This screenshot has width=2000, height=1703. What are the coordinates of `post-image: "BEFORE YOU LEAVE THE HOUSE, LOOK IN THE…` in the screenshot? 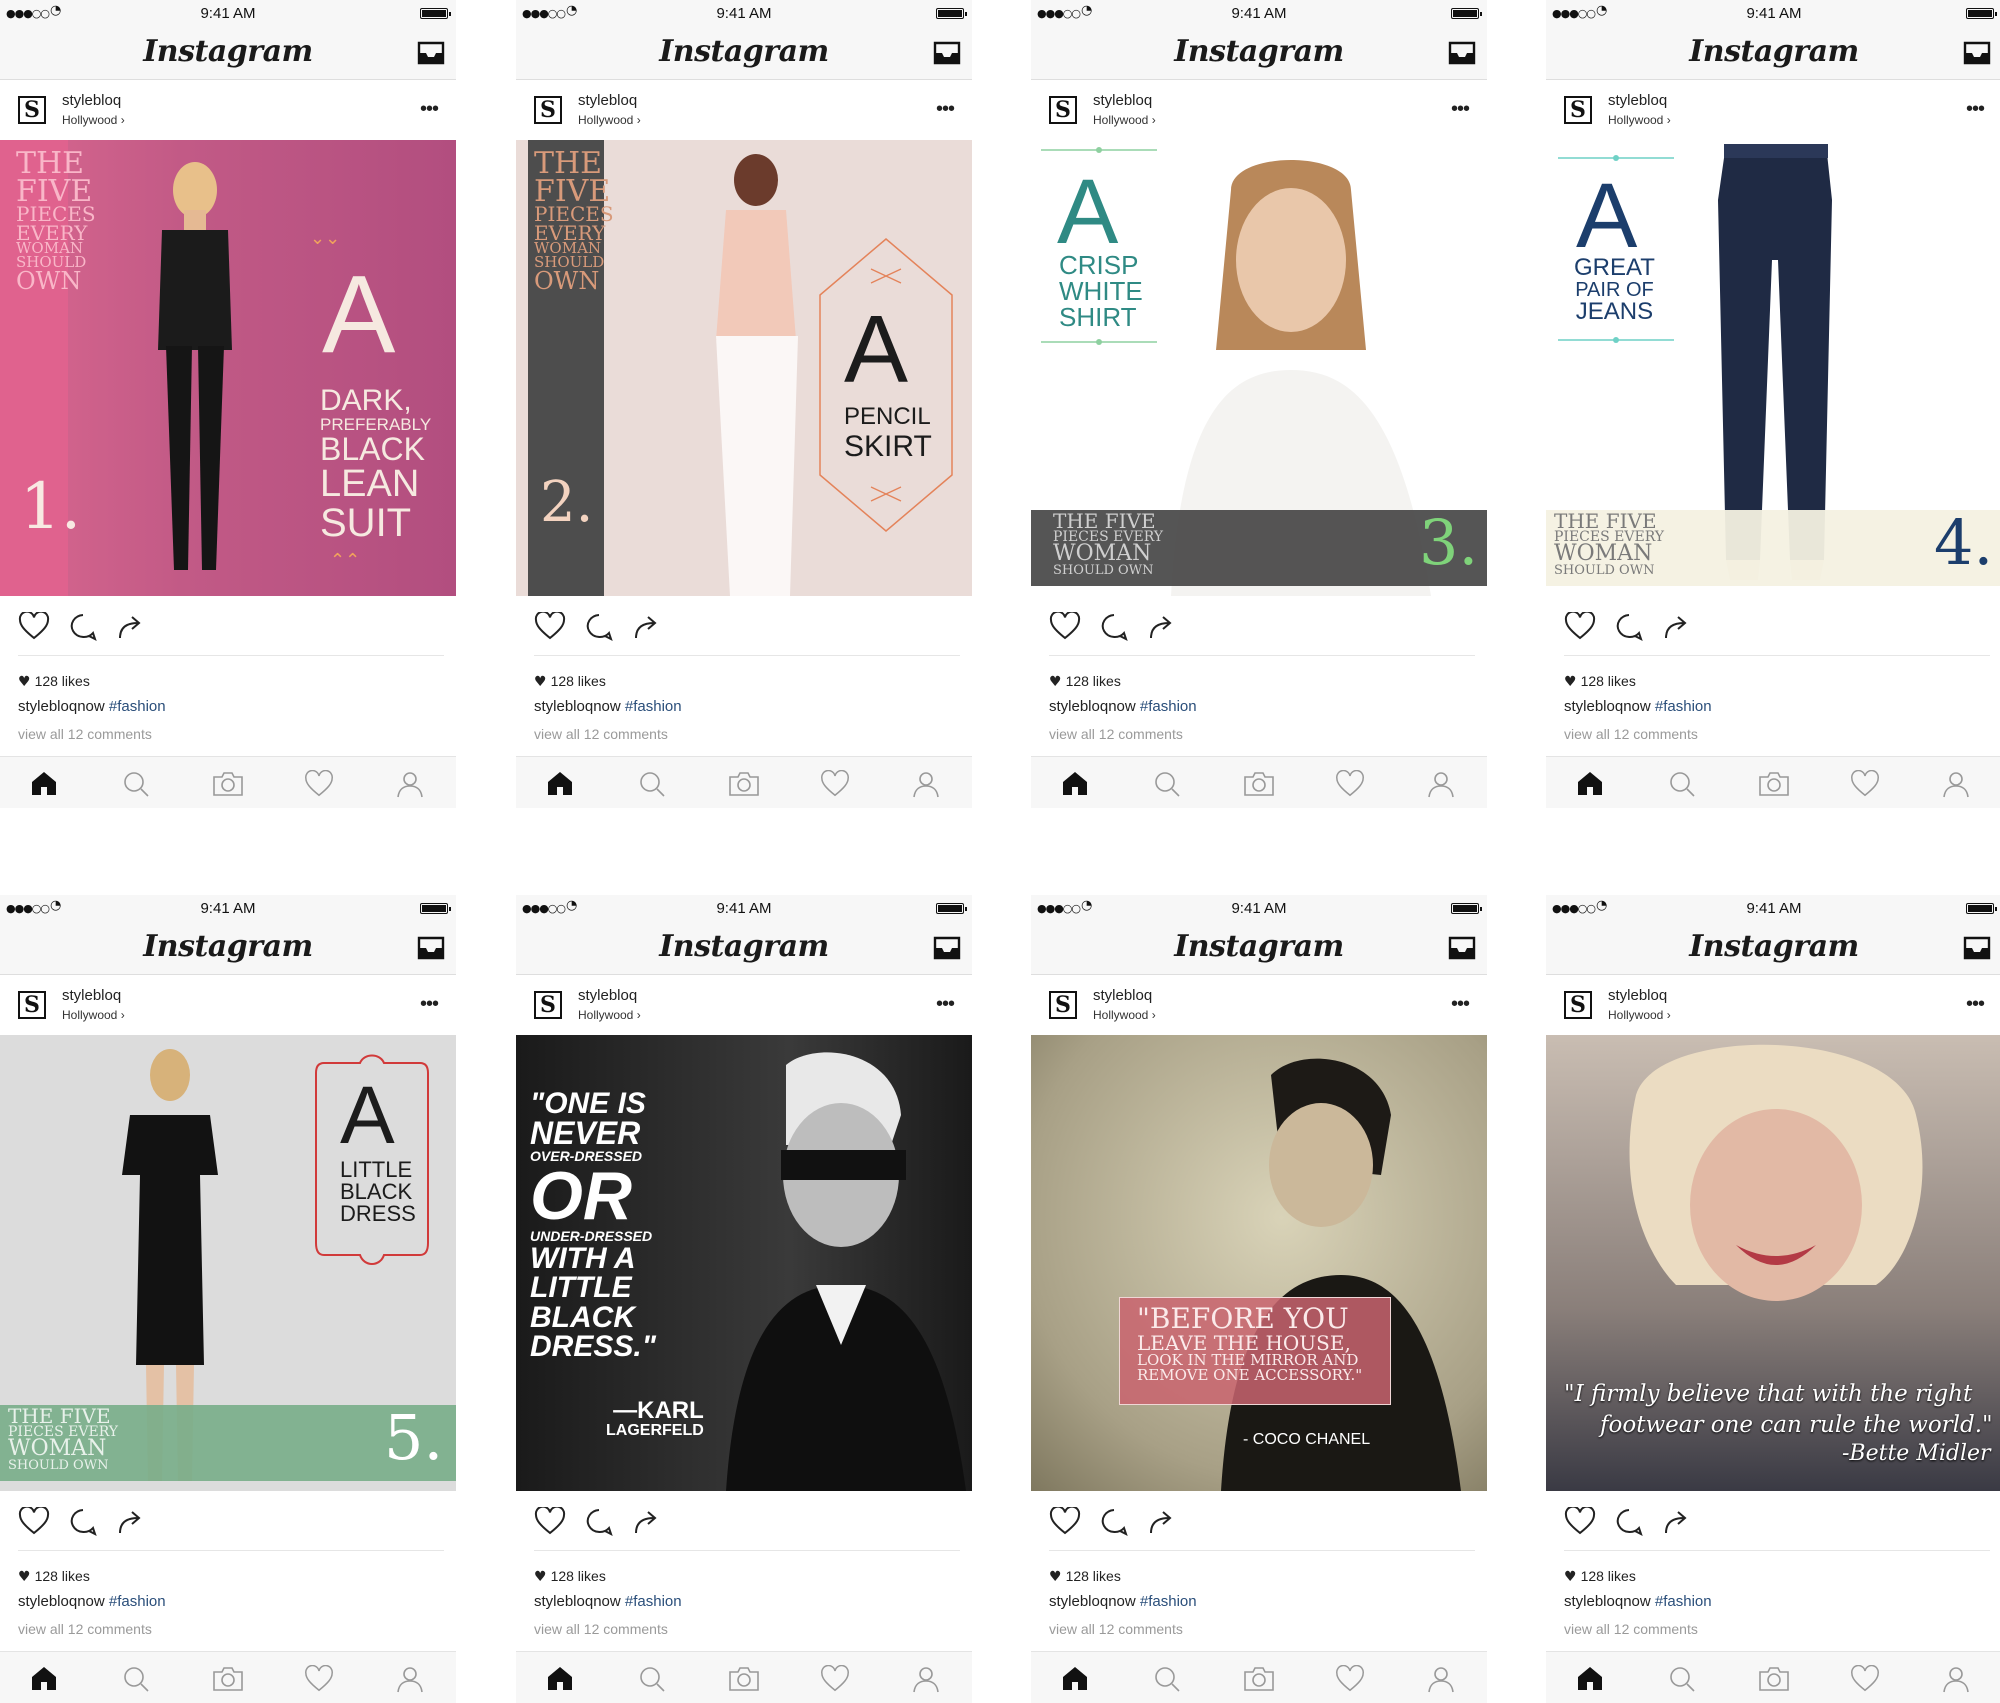 It's located at (1259, 1263).